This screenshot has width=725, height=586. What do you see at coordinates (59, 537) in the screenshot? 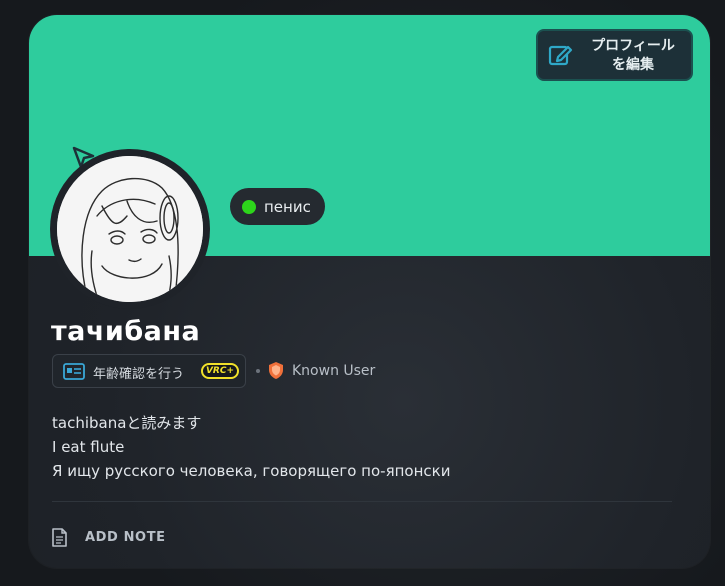
I see `note-icon` at bounding box center [59, 537].